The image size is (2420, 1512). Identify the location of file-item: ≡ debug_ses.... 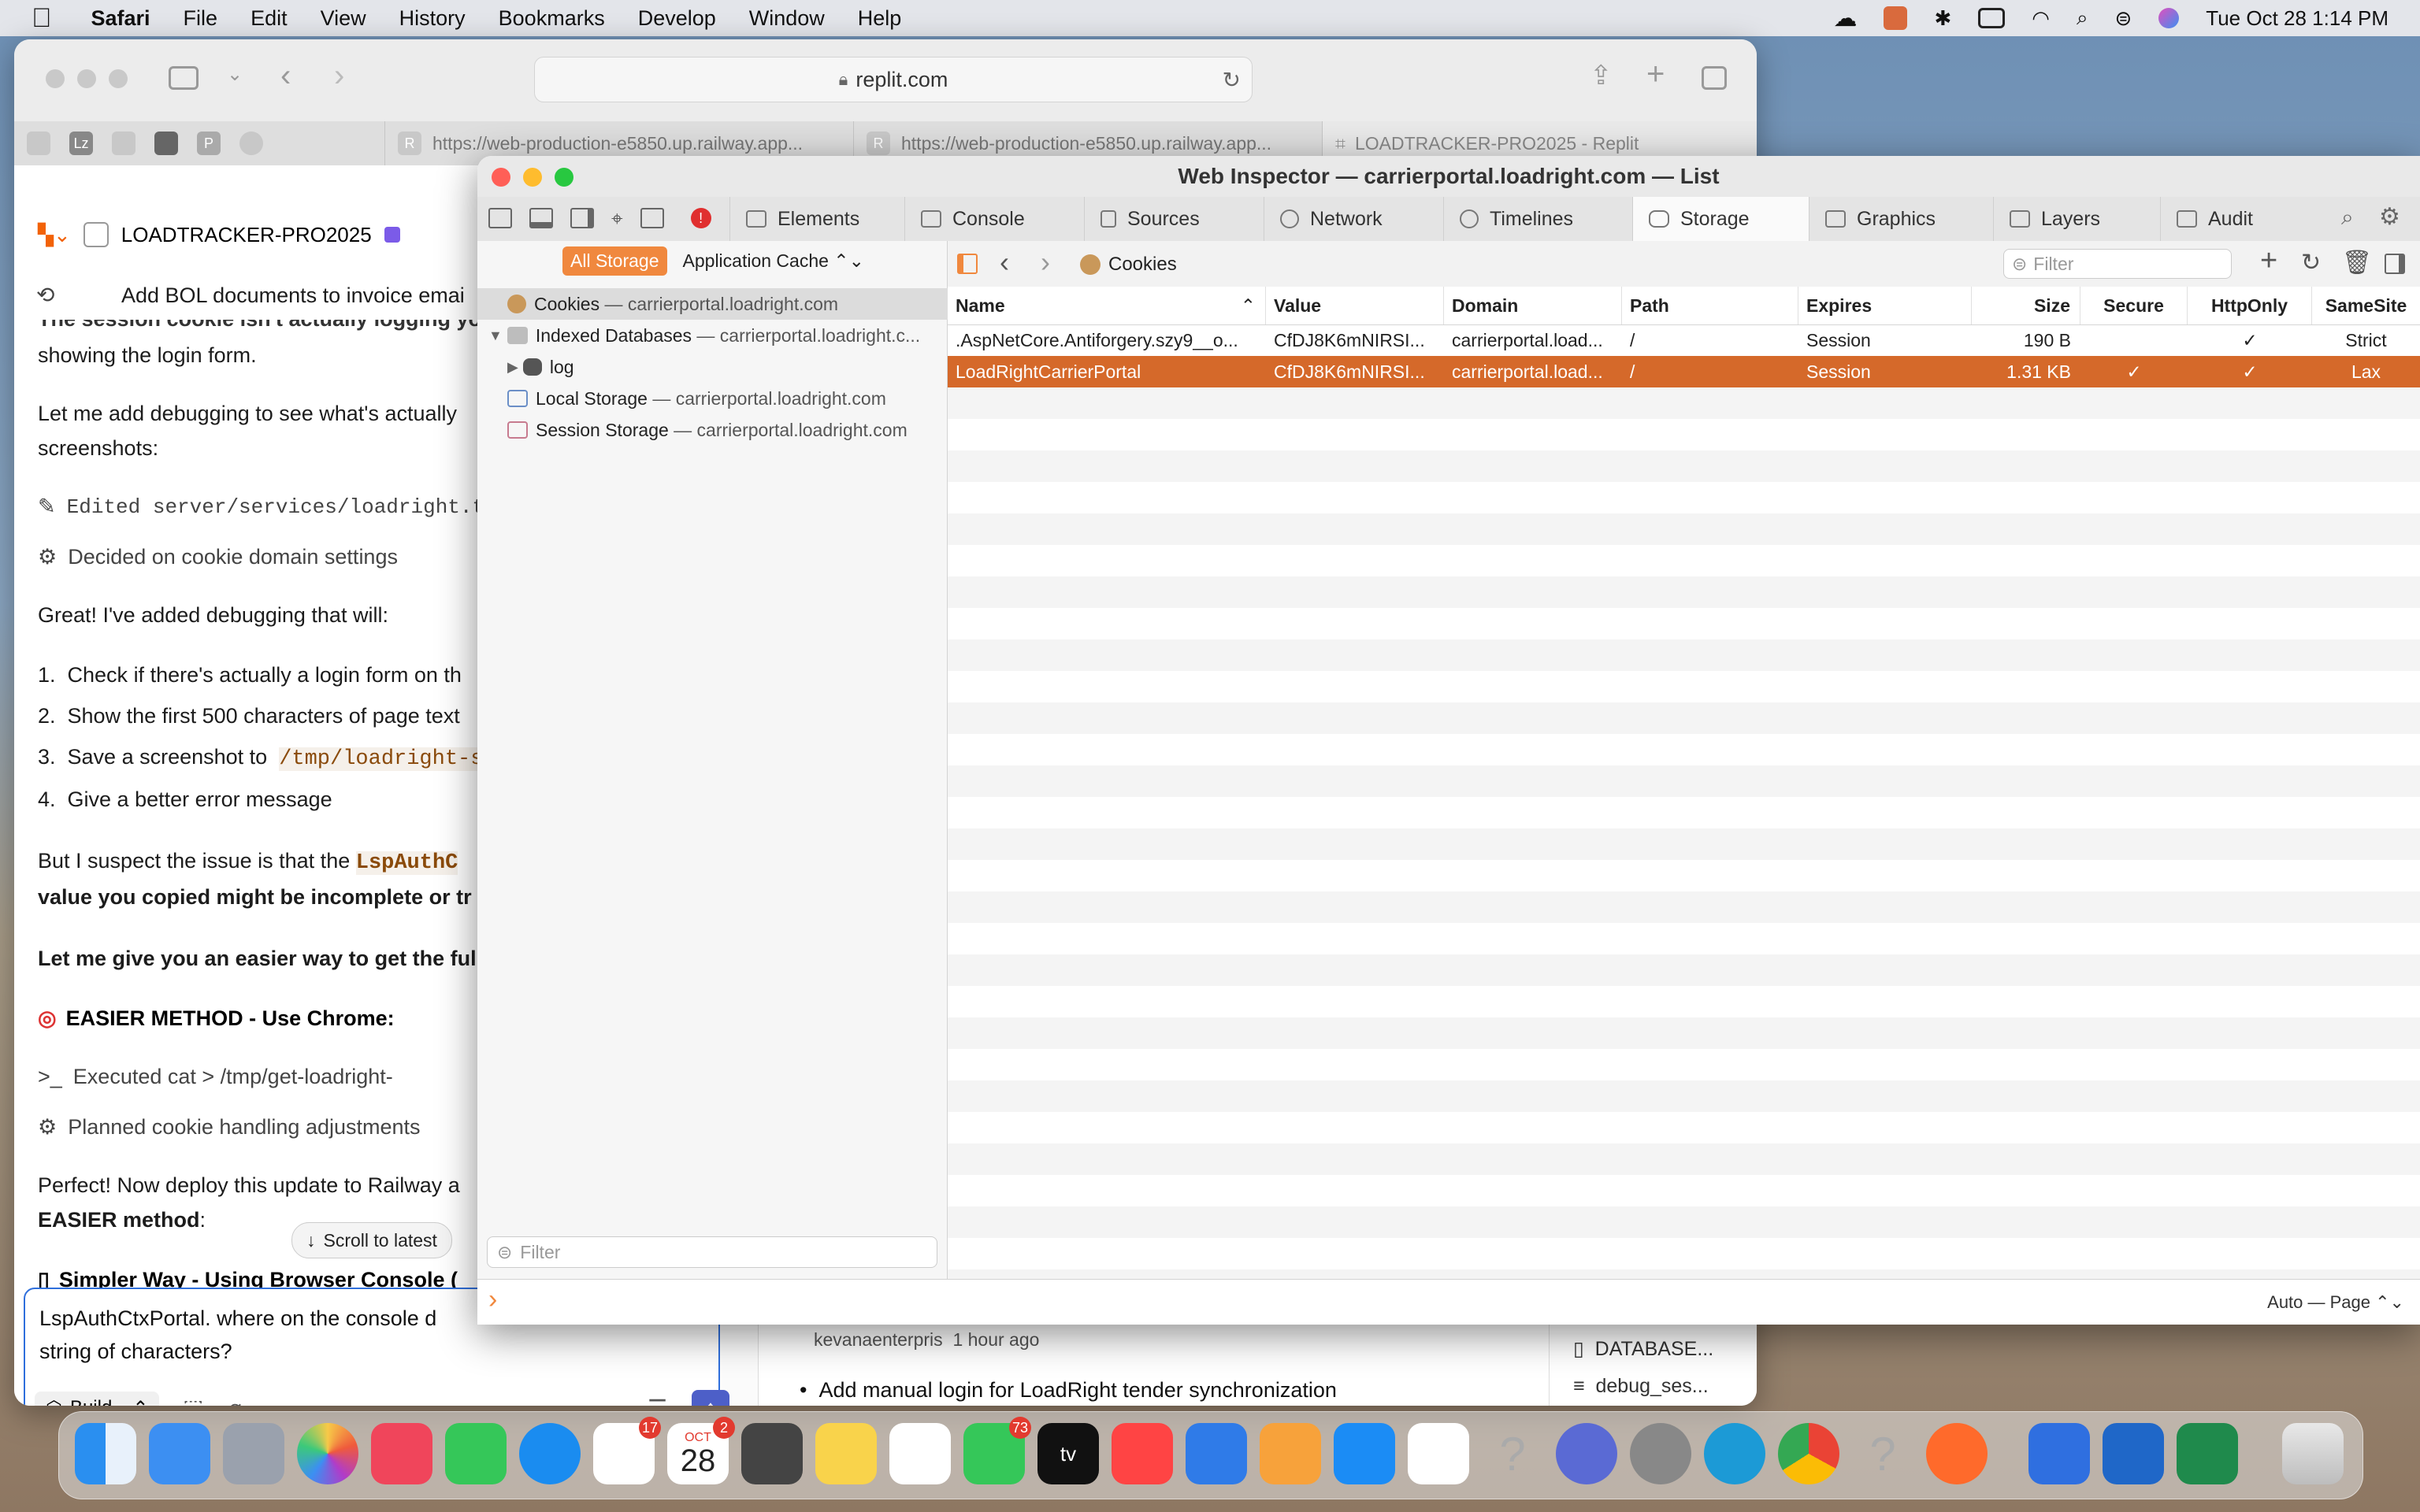
(1641, 1386).